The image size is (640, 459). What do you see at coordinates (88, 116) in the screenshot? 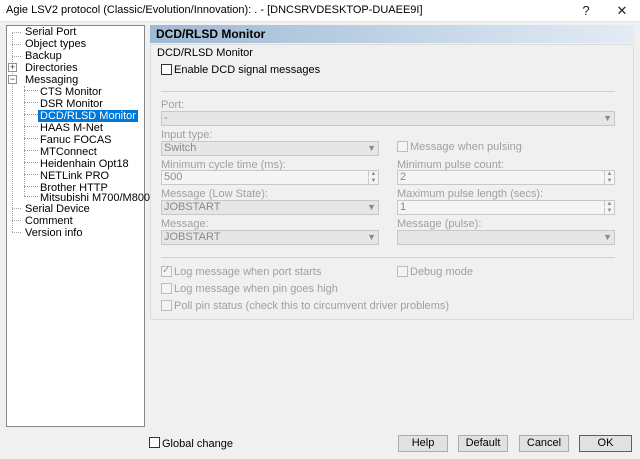
I see `tree-item-dcd-rlsd-monitor: DCD/RLSD Monitor` at bounding box center [88, 116].